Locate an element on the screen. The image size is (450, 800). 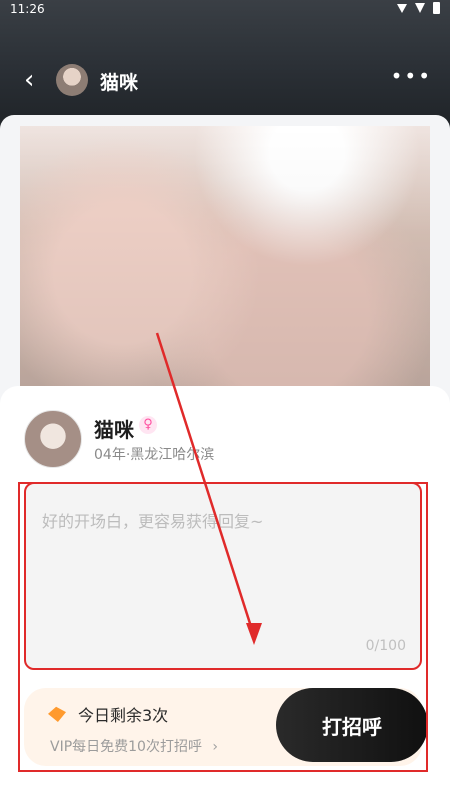
user-name: 猫咪 is located at coordinates (114, 430).